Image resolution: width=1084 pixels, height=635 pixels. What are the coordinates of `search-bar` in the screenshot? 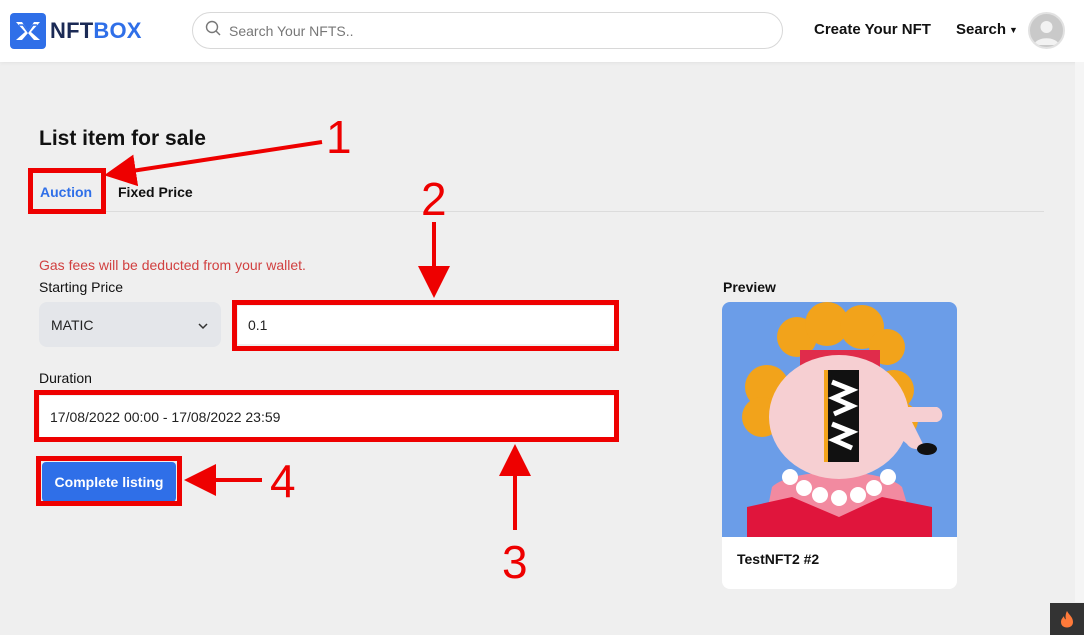 It's located at (487, 30).